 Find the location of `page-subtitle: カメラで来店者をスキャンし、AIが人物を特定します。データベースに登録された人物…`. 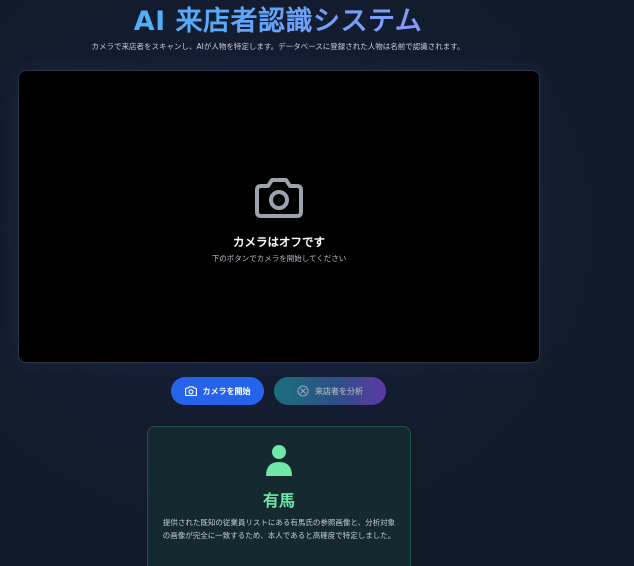

page-subtitle: カメラで来店者をスキャンし、AIが人物を特定します。データベースに登録された人物… is located at coordinates (278, 46).